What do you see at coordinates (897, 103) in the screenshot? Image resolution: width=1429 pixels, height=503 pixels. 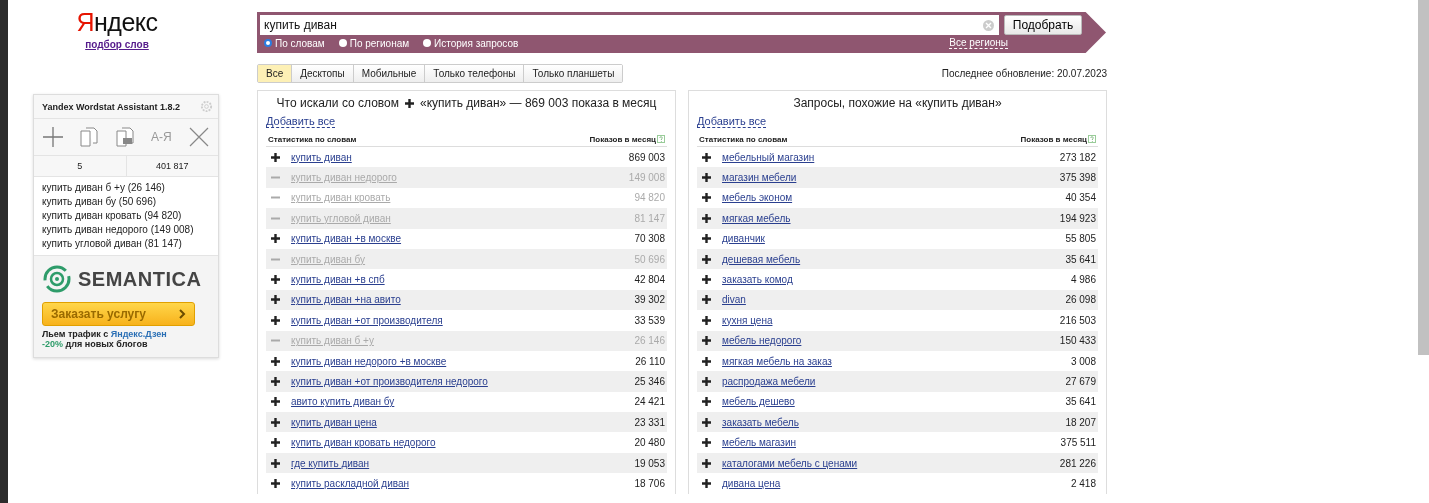 I see `panel-title: Запросы, похожие на «купить диван»` at bounding box center [897, 103].